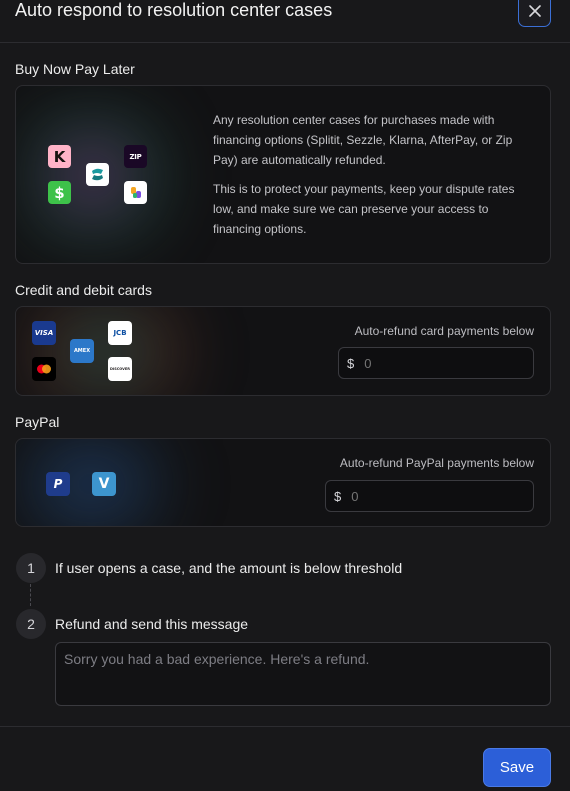  I want to click on cards-section-label: Credit and debit cards, so click(83, 290).